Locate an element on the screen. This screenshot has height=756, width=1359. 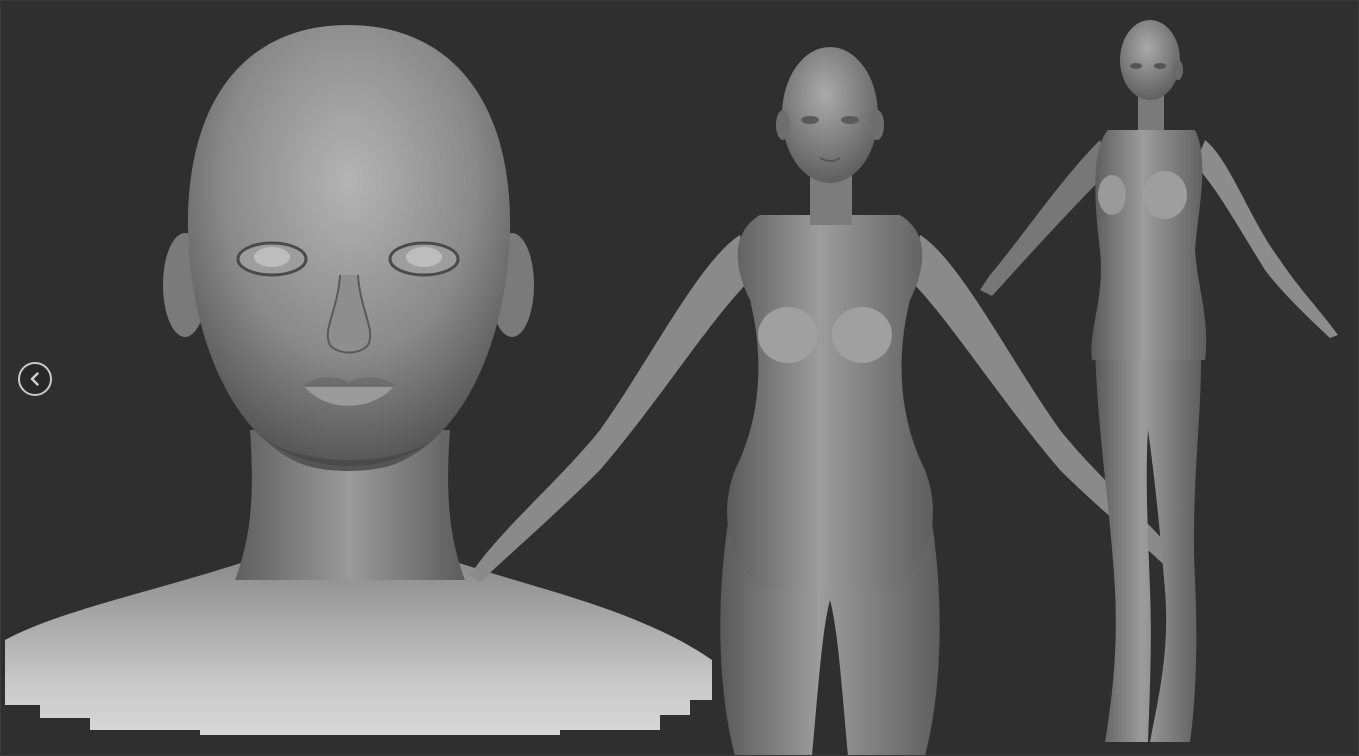
prev-image-button is located at coordinates (35, 379).